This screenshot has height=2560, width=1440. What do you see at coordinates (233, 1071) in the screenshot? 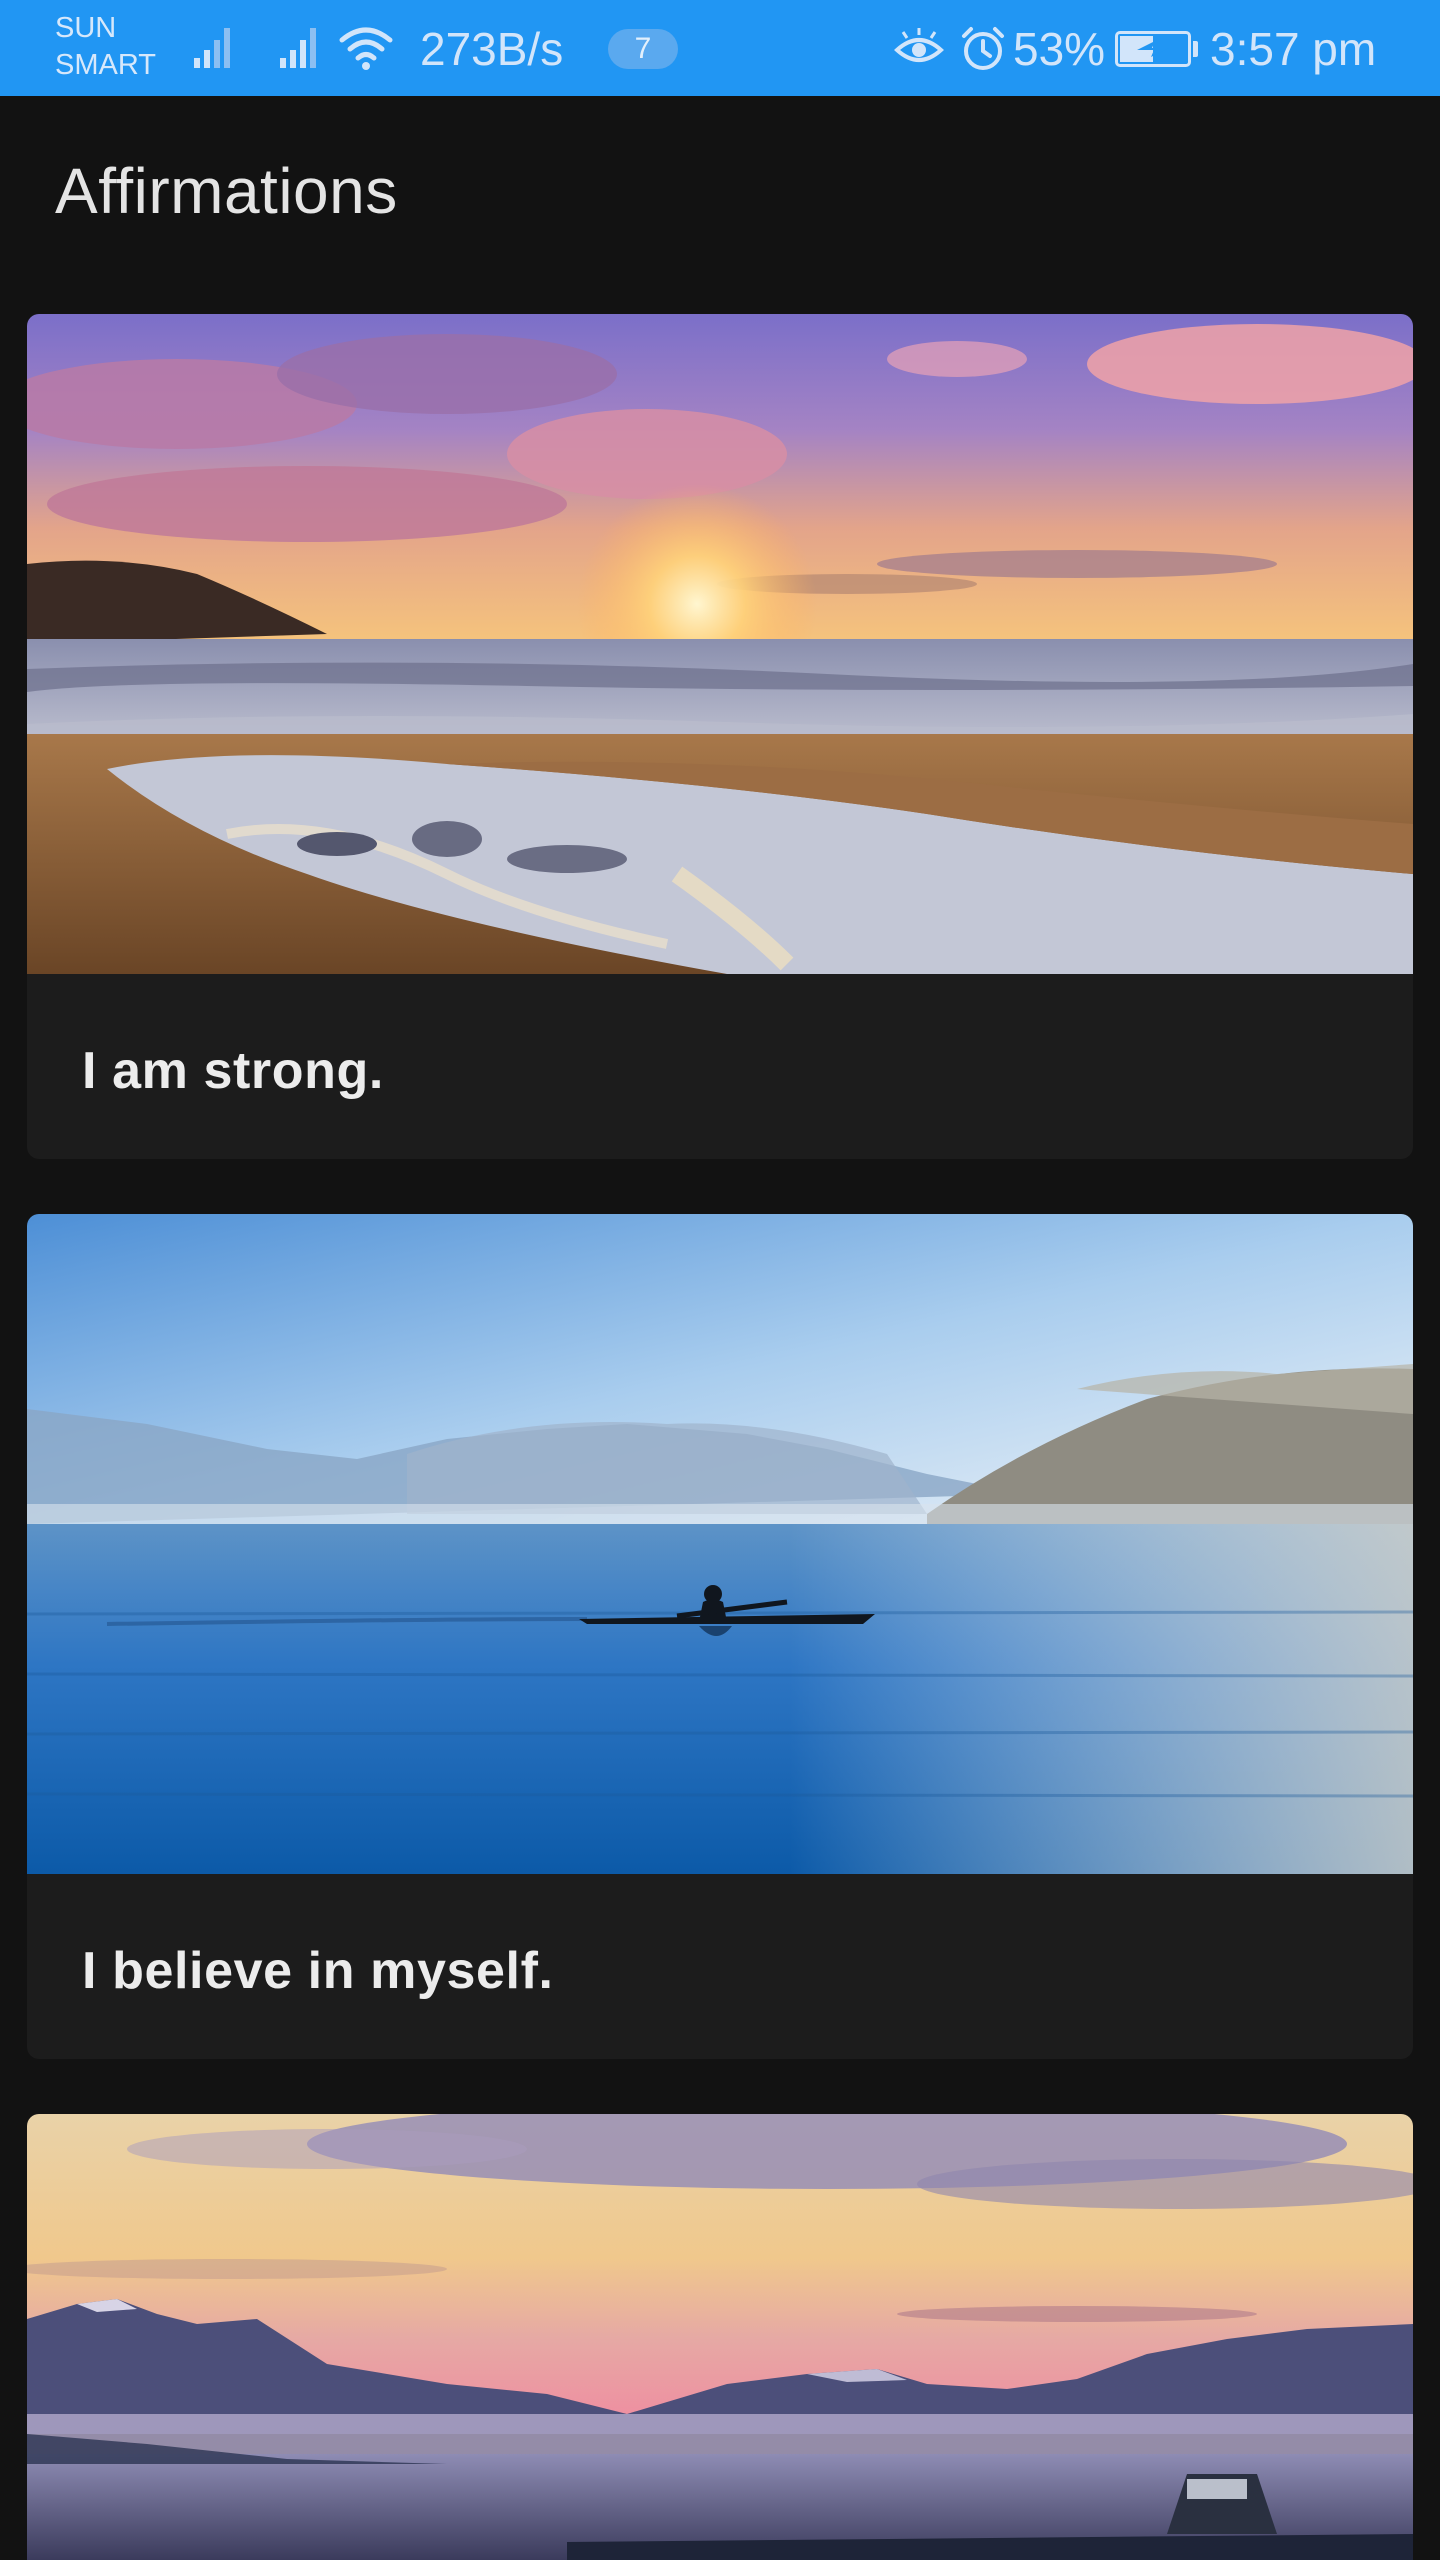
I see `affirmation-text: I am strong.` at bounding box center [233, 1071].